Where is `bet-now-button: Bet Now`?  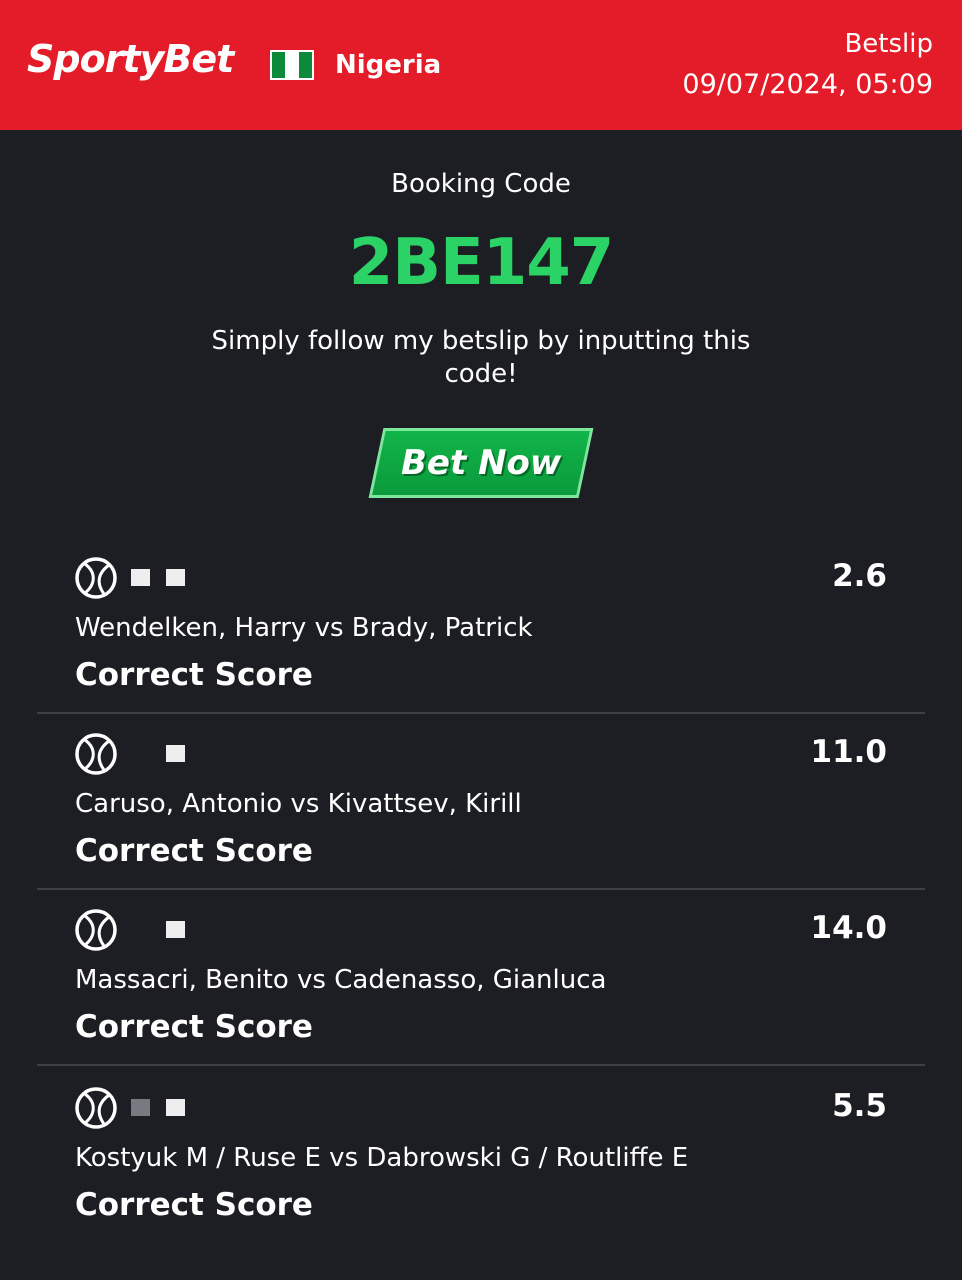
bet-now-button: Bet Now is located at coordinates (481, 463).